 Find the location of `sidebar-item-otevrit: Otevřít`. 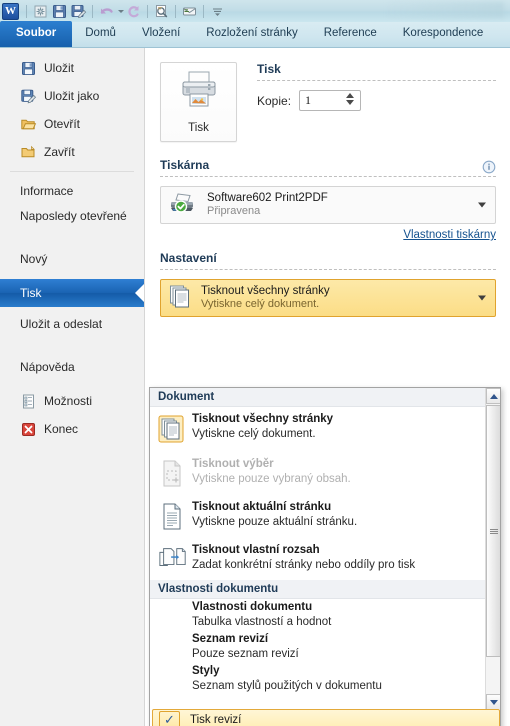

sidebar-item-otevrit: Otevřít is located at coordinates (72, 124).